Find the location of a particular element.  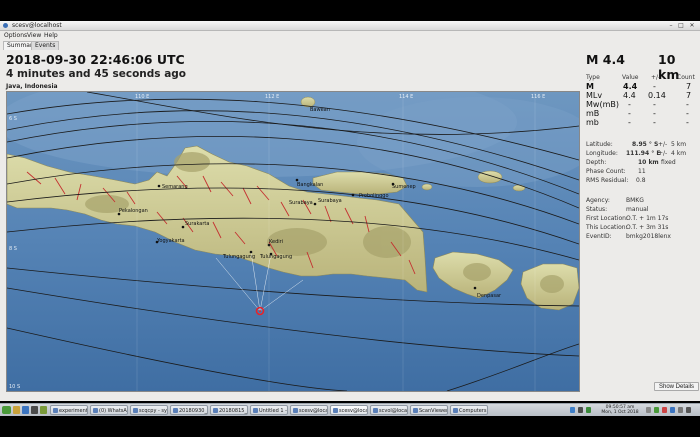

agency-label: Agency: is located at coordinates (598, 200).